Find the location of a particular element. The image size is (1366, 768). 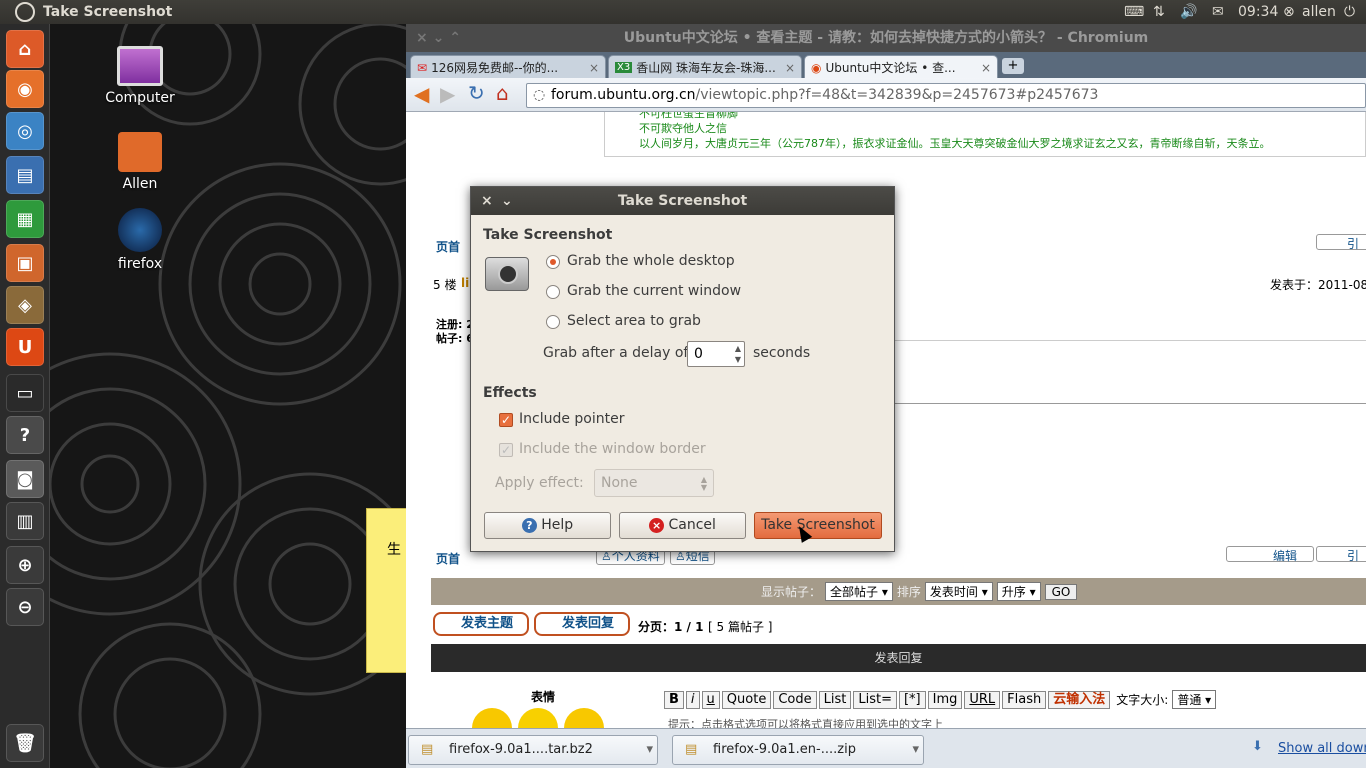

spin-arrows-icon: ▲ ▼ is located at coordinates (738, 354).